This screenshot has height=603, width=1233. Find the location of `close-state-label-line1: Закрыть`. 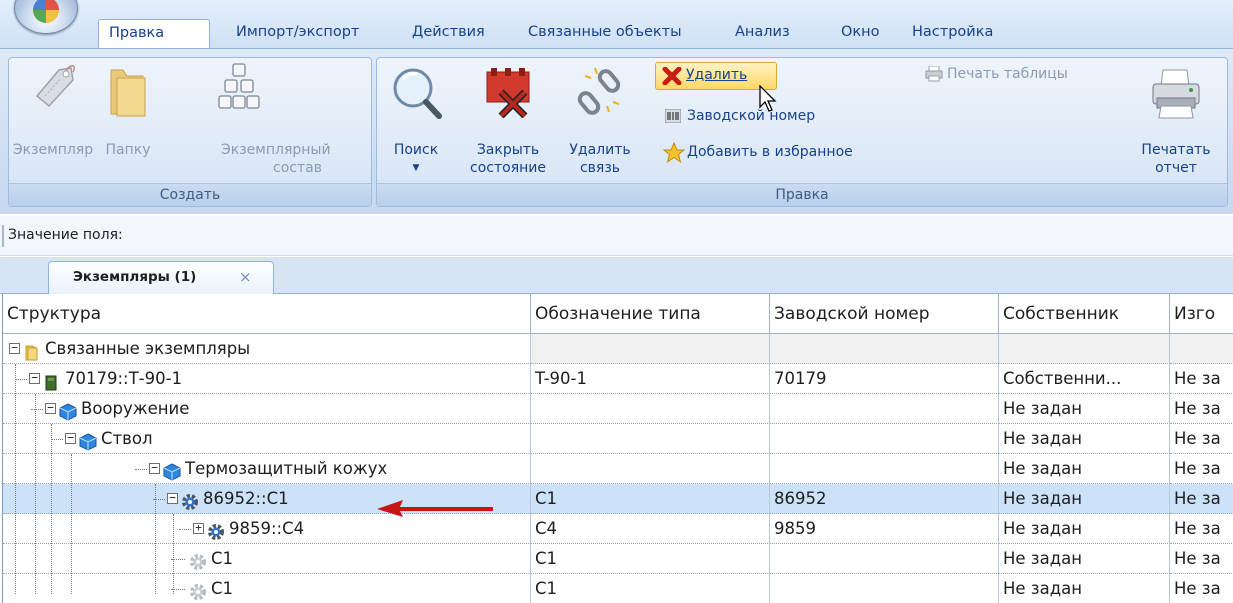

close-state-label-line1: Закрыть is located at coordinates (508, 150).